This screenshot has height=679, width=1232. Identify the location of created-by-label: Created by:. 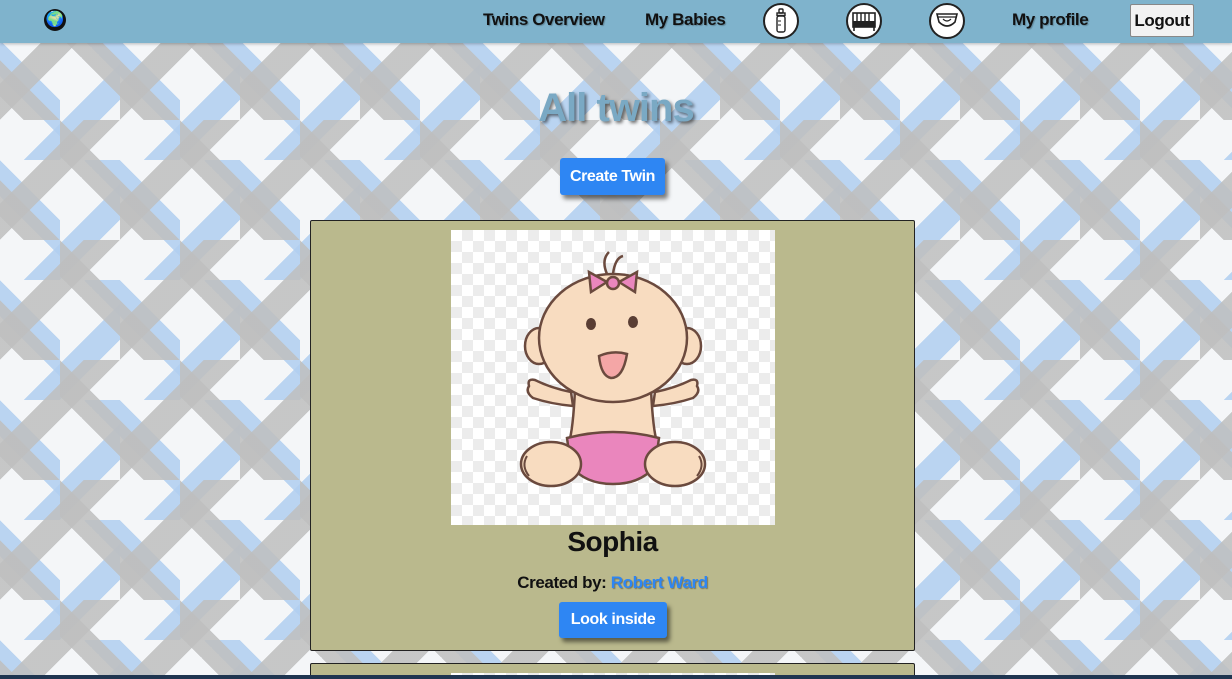
(562, 582).